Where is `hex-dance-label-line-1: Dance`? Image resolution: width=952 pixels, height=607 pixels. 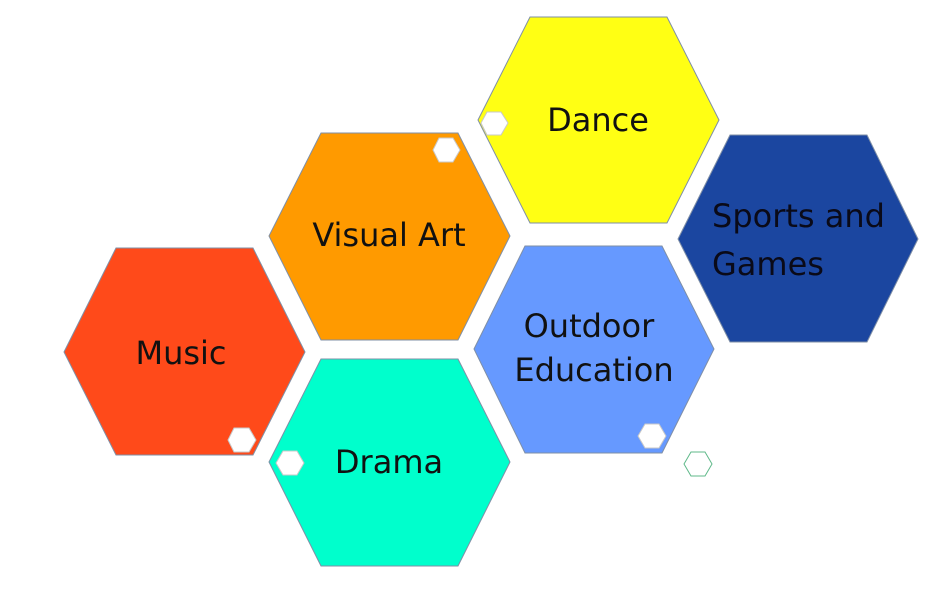 hex-dance-label-line-1: Dance is located at coordinates (598, 120).